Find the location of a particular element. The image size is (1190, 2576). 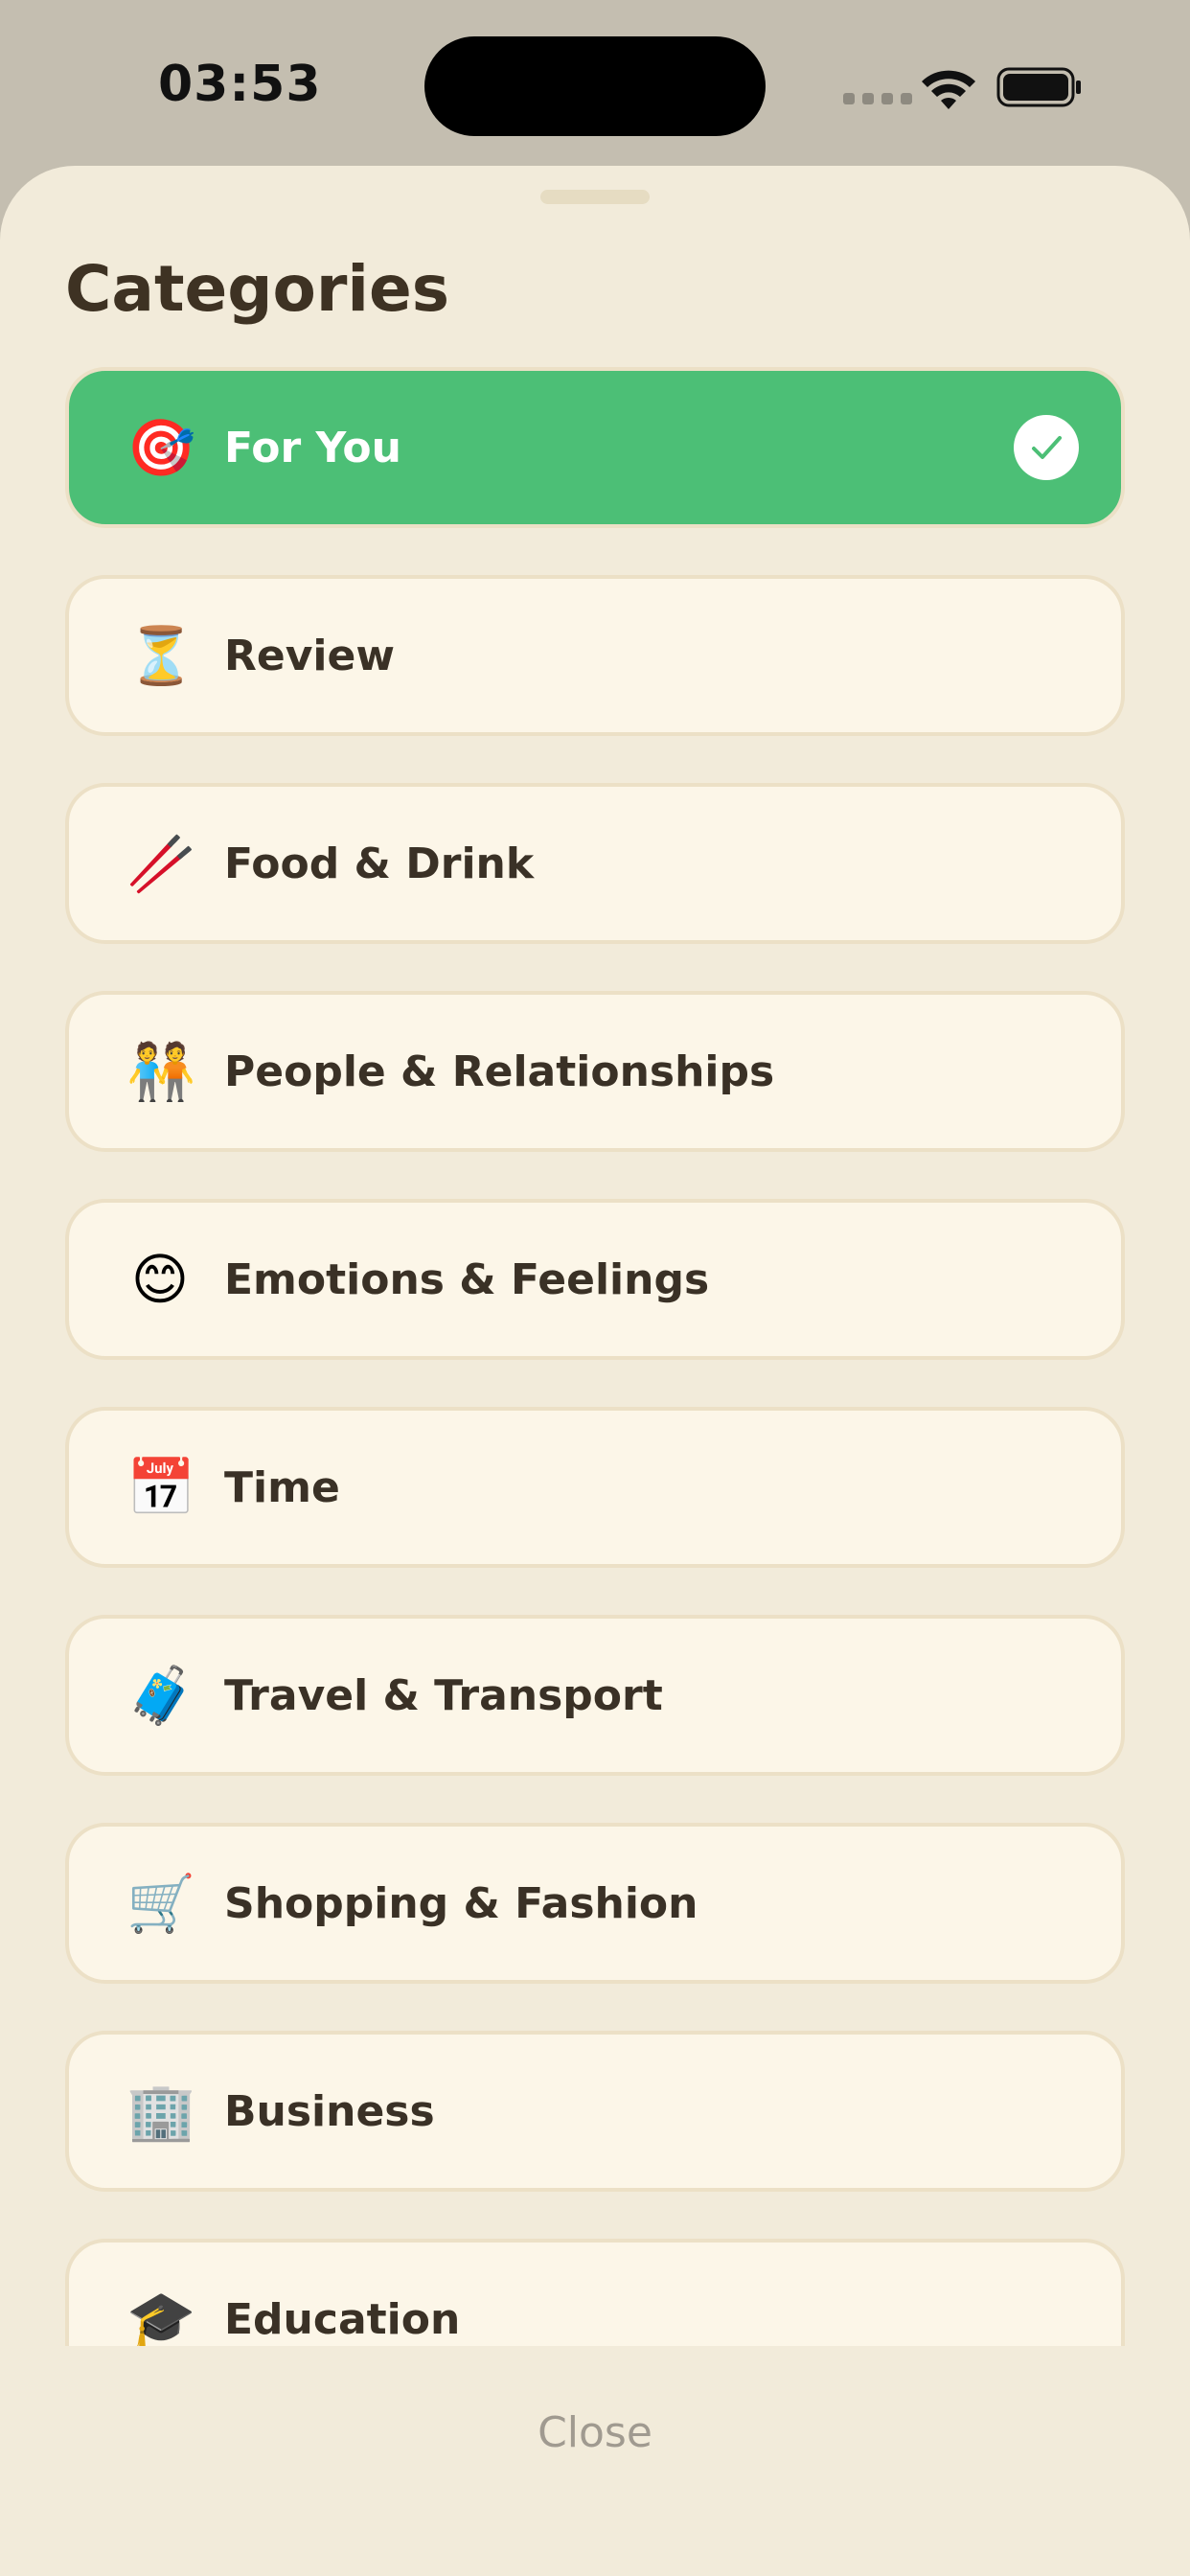

category-item: 🎓 Education is located at coordinates (595, 2292).